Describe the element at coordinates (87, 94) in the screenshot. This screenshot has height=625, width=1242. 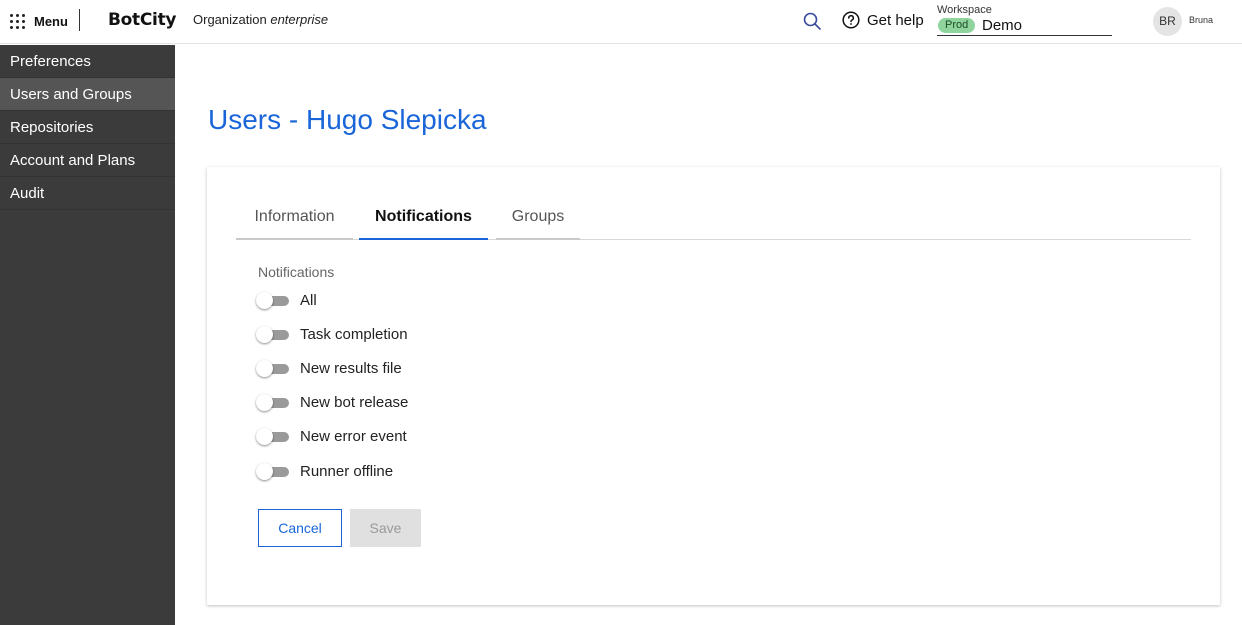
I see `sidebar-item-users-and-groups: Users and Groups` at that location.